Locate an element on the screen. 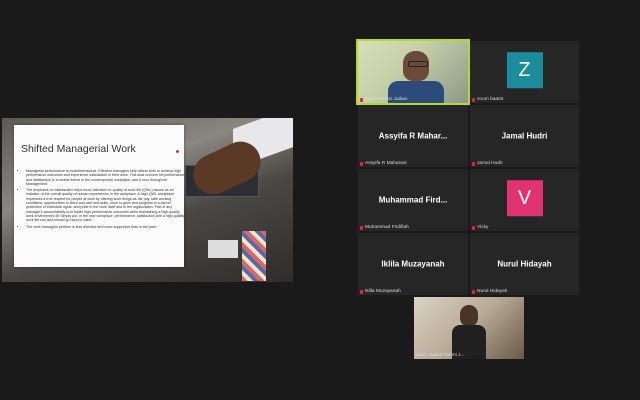  participant-tile-zoom: Z zoom baa04 is located at coordinates (524, 72).